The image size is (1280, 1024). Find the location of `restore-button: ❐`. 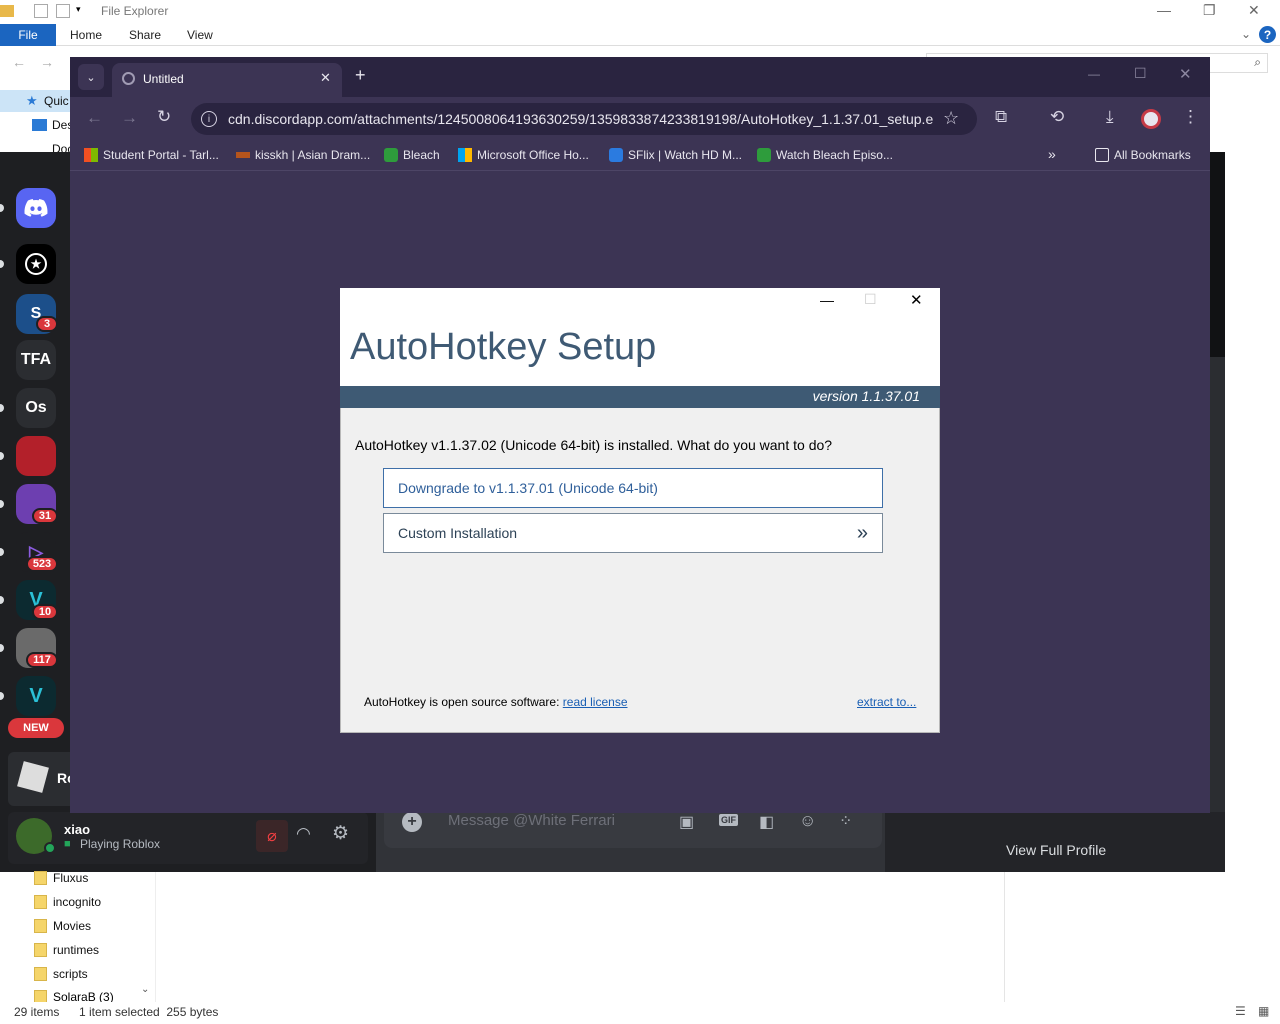

restore-button: ❐ is located at coordinates (1209, 10).